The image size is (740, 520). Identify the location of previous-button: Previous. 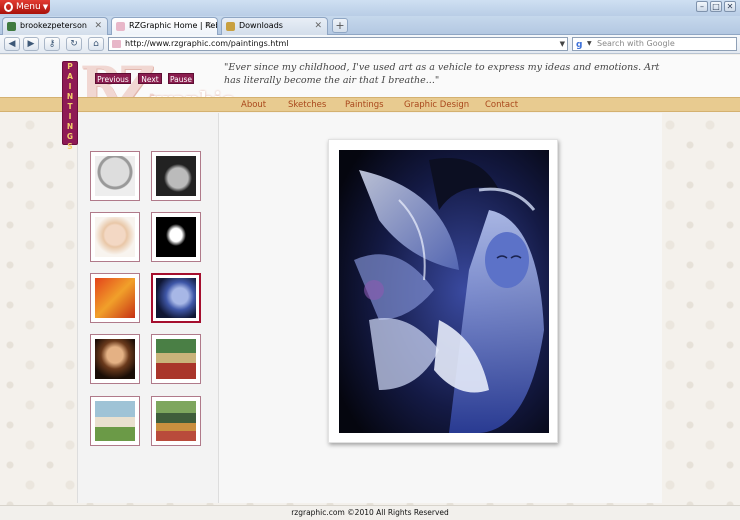
(113, 78).